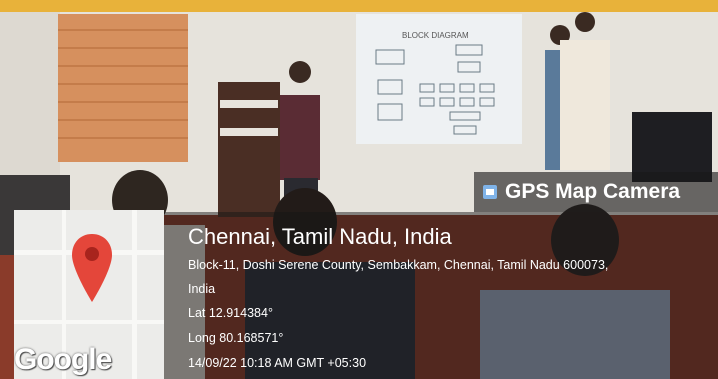 The height and width of the screenshot is (379, 718). Describe the element at coordinates (320, 236) in the screenshot. I see `location-title: Chennai, Tamil Nadu, India` at that location.